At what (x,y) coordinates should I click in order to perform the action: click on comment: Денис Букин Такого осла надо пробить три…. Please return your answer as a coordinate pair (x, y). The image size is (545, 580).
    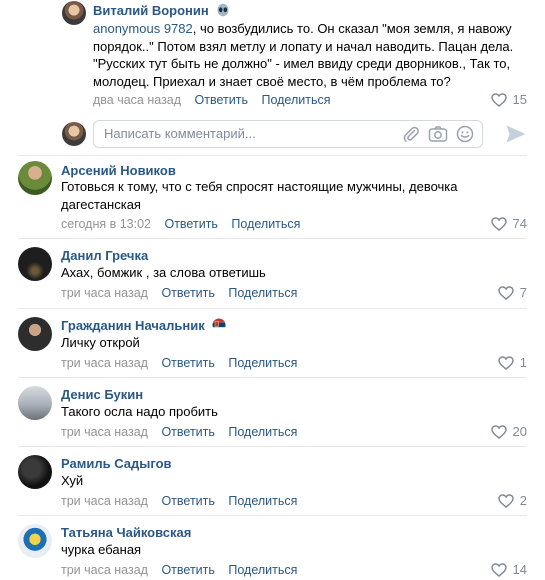
    Looking at the image, I should click on (272, 413).